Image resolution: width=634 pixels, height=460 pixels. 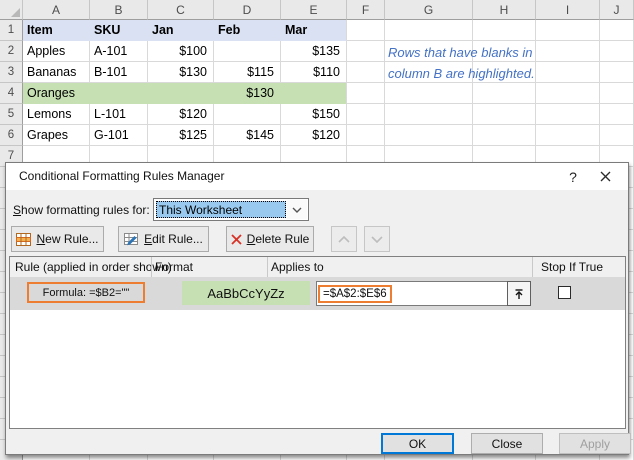 What do you see at coordinates (56, 10) in the screenshot?
I see `col-header-A: A` at bounding box center [56, 10].